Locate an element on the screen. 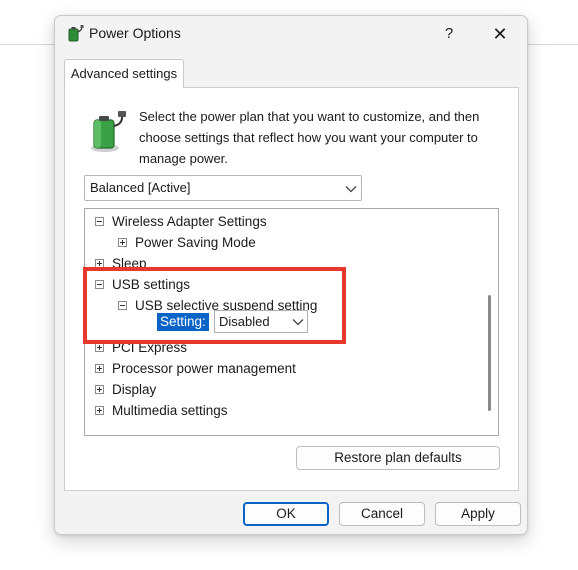 The image size is (578, 570). title-bar: Power Options ? ✕ is located at coordinates (291, 34).